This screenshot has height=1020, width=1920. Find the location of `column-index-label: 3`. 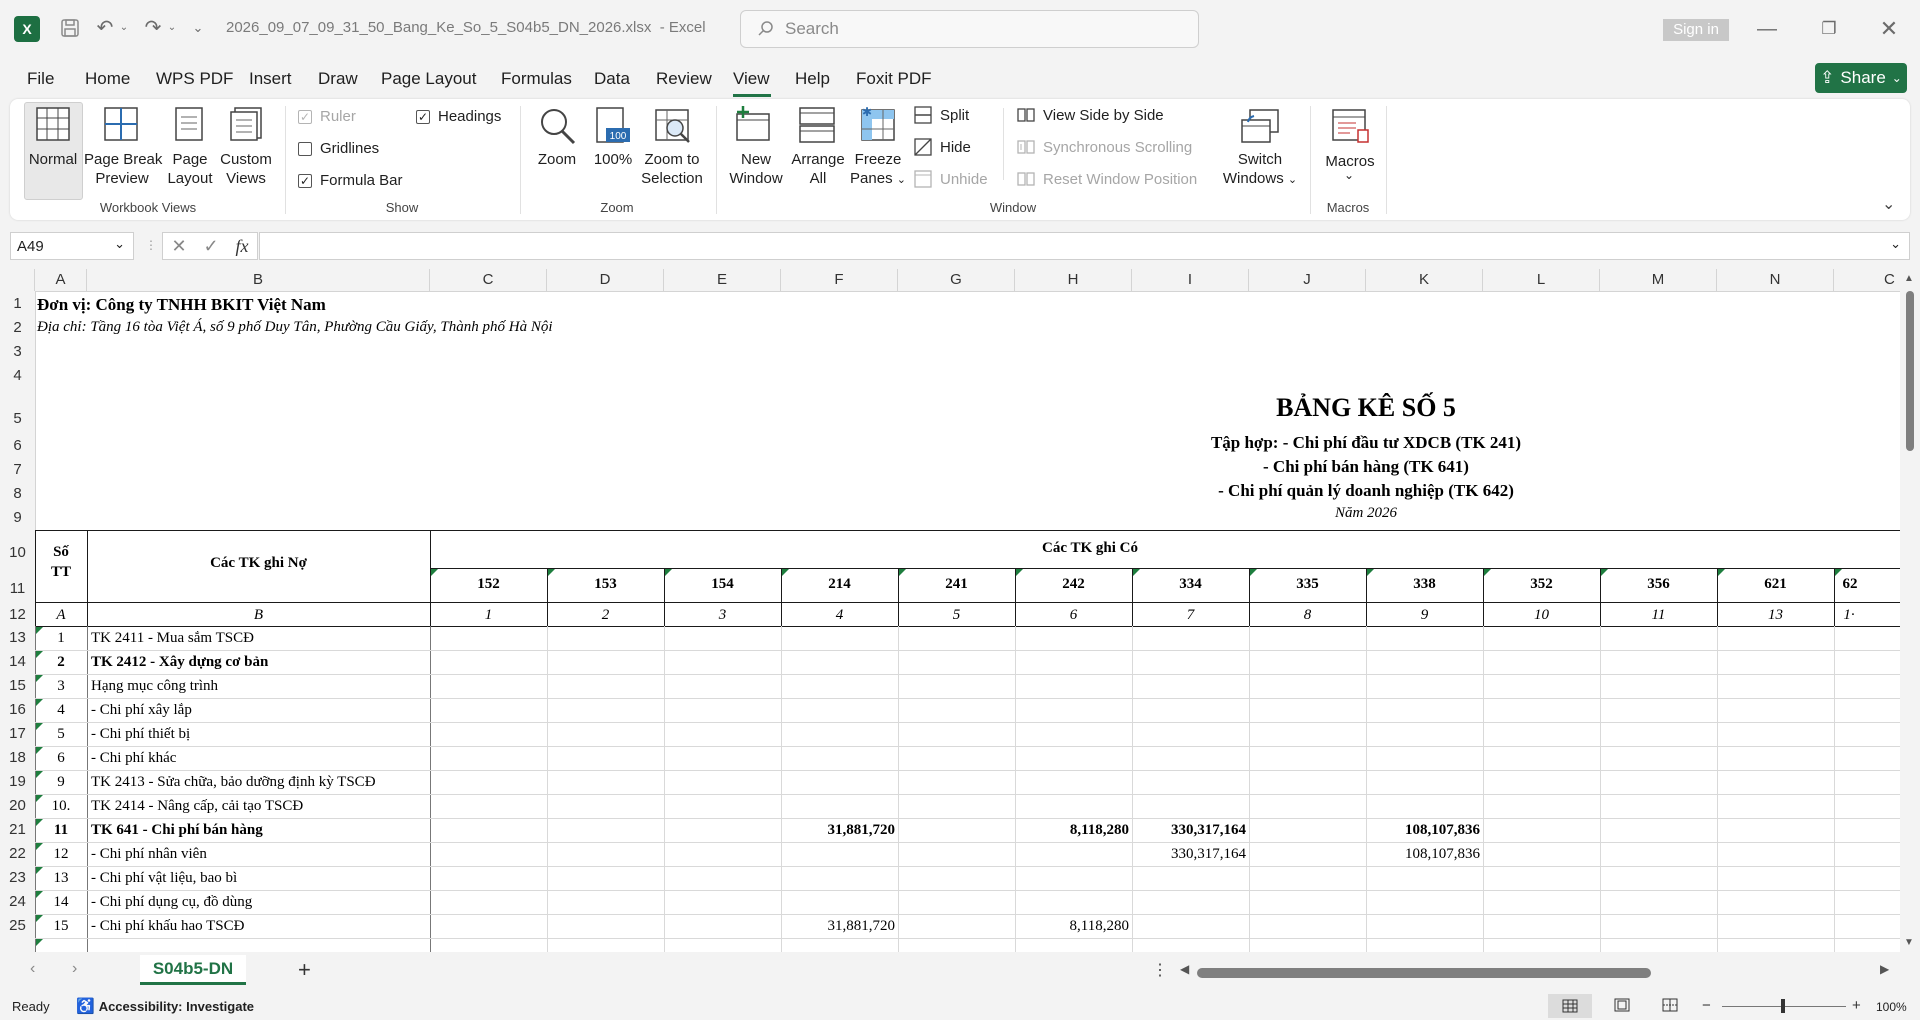

column-index-label: 3 is located at coordinates (722, 615).